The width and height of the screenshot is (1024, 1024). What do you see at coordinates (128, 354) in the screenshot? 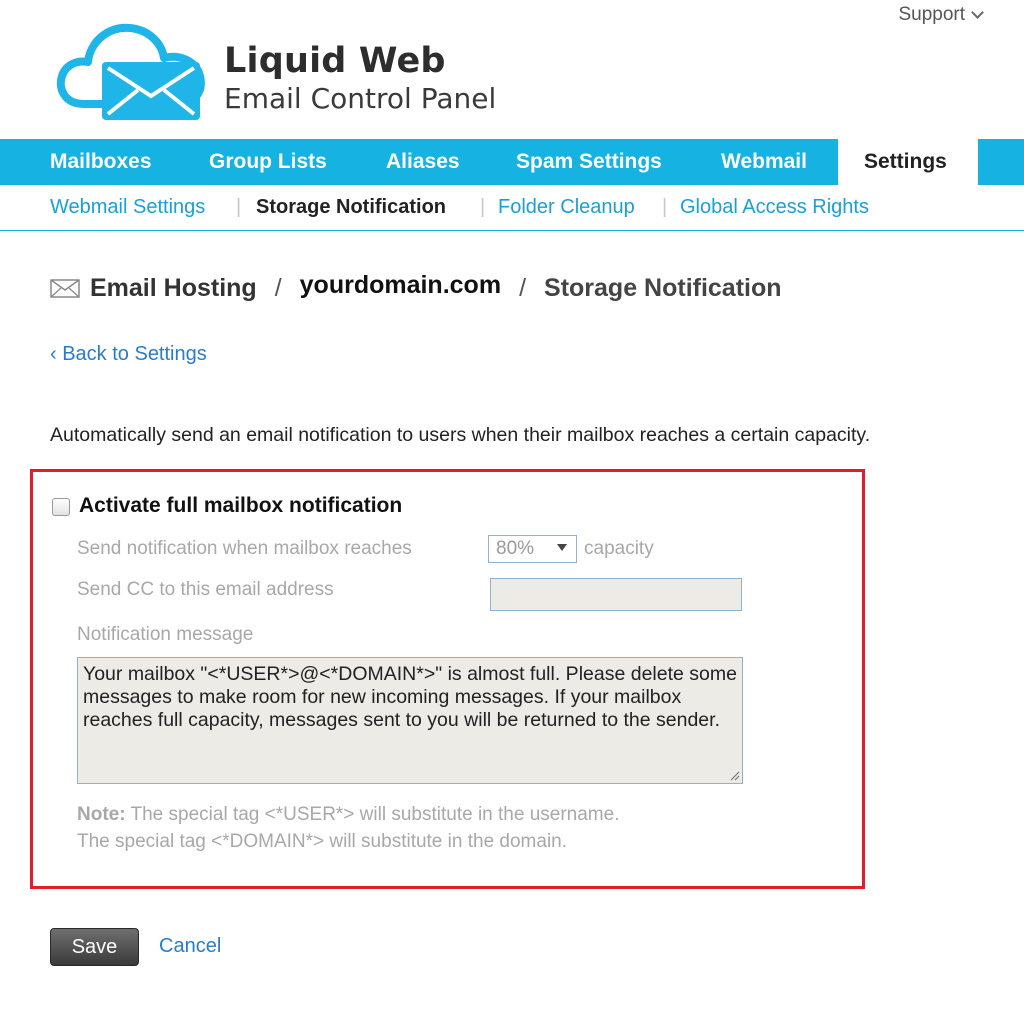
I see `back-to-settings-link: ‹ Back to Settings` at bounding box center [128, 354].